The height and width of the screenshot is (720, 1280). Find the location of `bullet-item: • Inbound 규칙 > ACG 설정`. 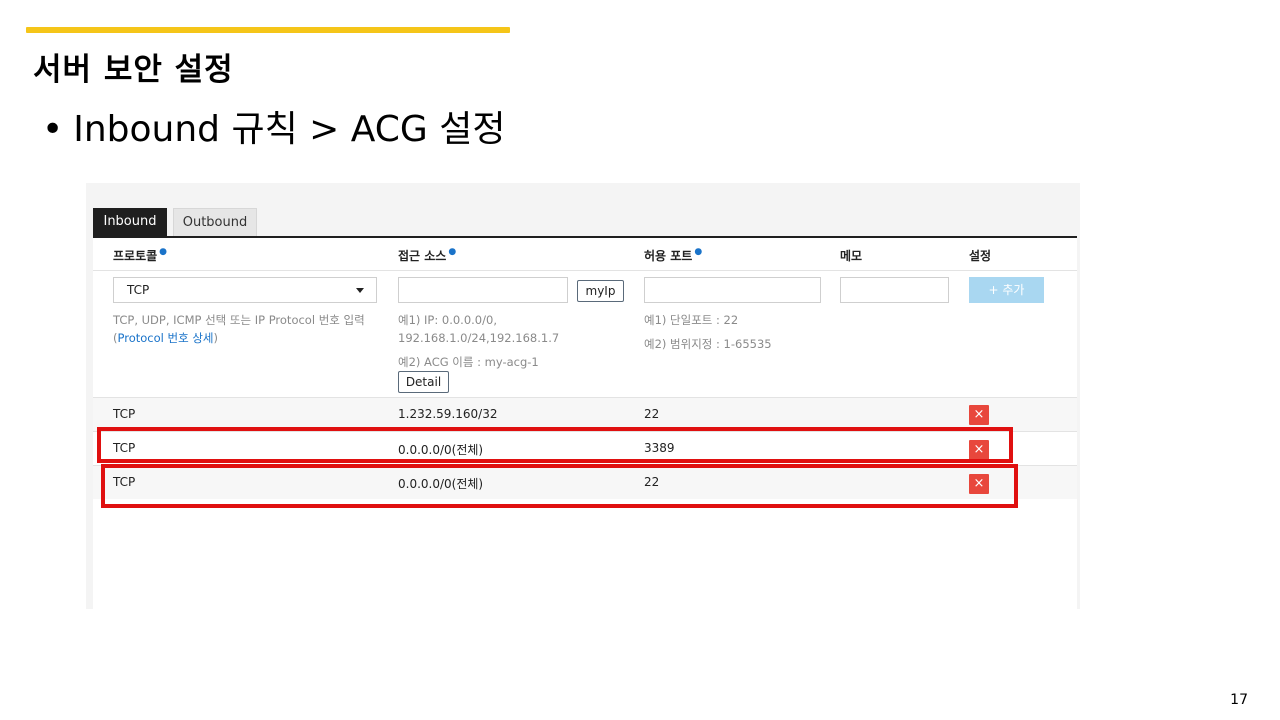

bullet-item: • Inbound 규칙 > ACG 설정 is located at coordinates (273, 126).